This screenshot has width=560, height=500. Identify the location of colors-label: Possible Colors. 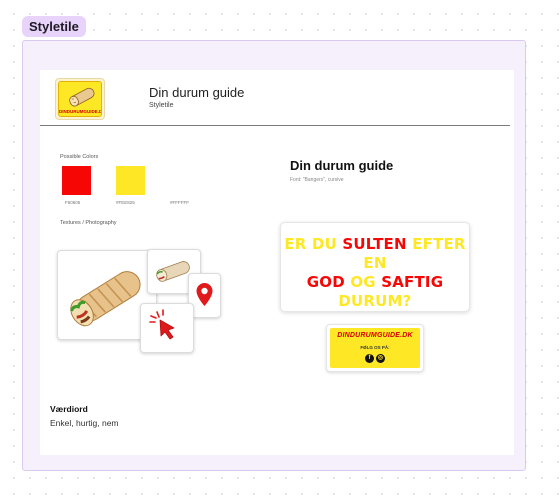
(79, 157).